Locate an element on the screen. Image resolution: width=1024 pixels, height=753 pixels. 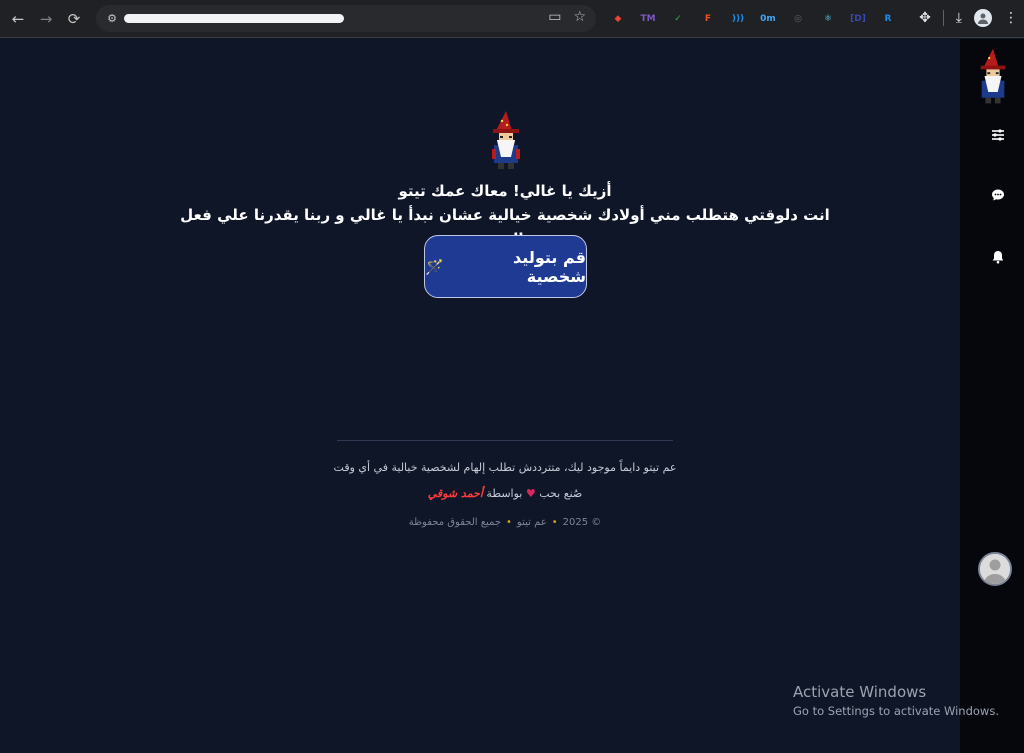
bookmark-star-icon: ☆ is located at coordinates (579, 17).